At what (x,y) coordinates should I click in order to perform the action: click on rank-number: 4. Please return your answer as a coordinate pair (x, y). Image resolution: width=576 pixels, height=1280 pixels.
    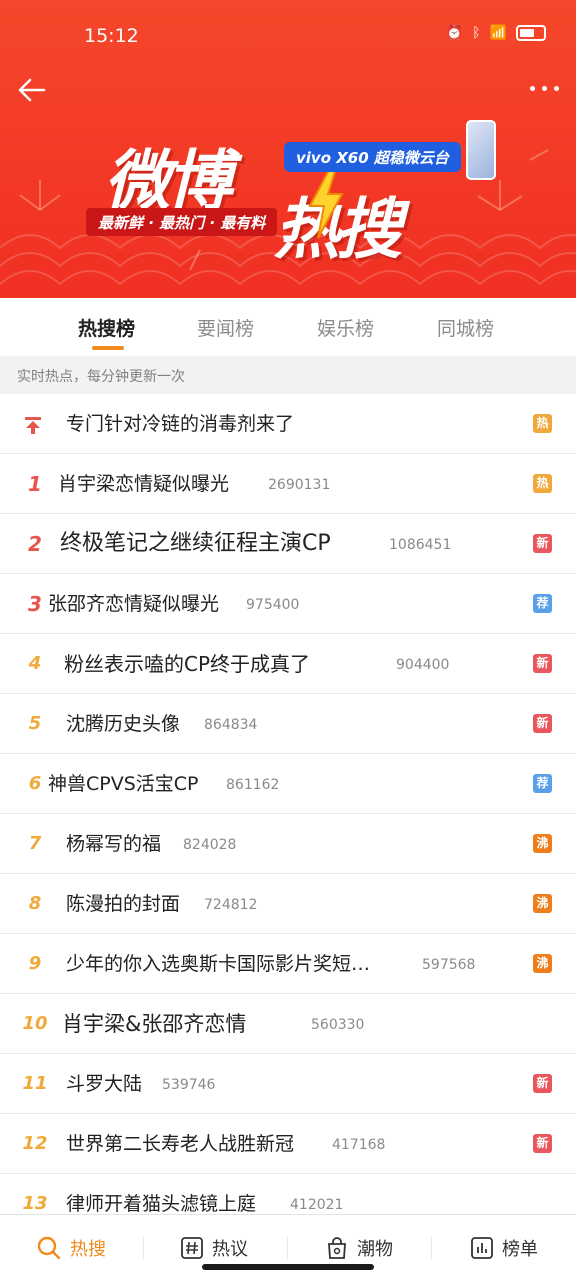
    Looking at the image, I should click on (35, 663).